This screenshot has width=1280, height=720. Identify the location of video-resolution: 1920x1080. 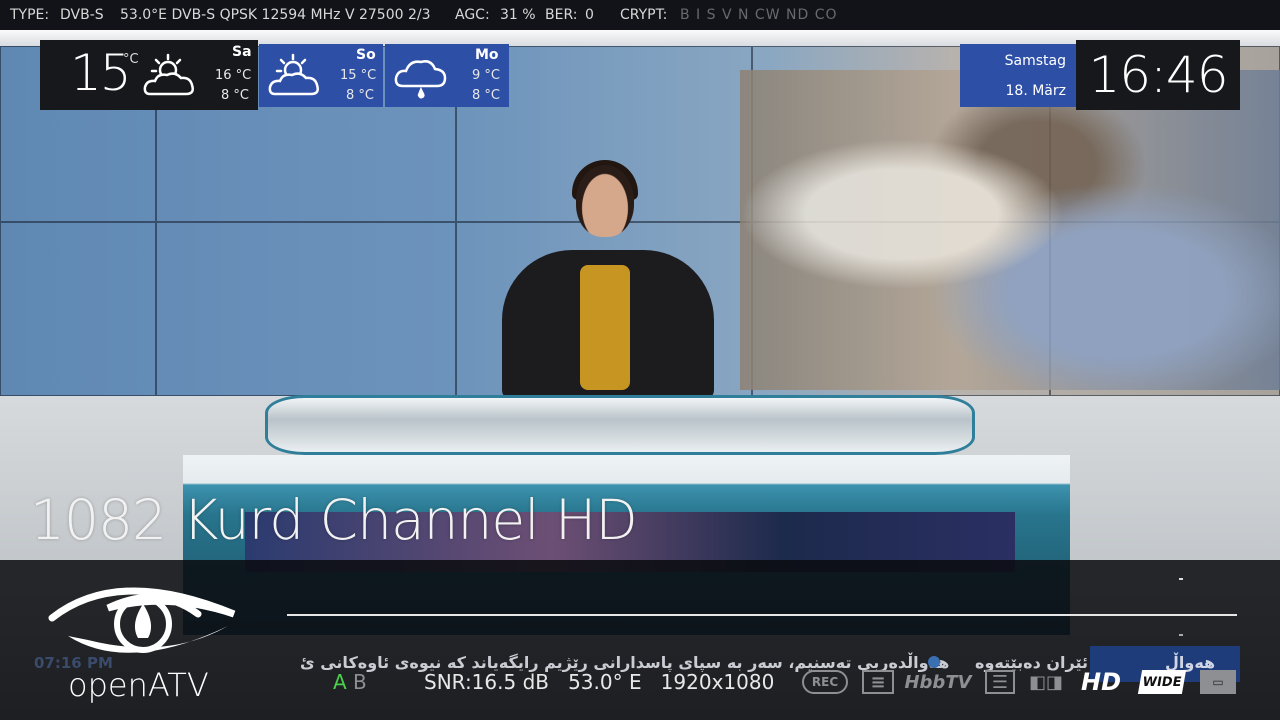
(717, 682).